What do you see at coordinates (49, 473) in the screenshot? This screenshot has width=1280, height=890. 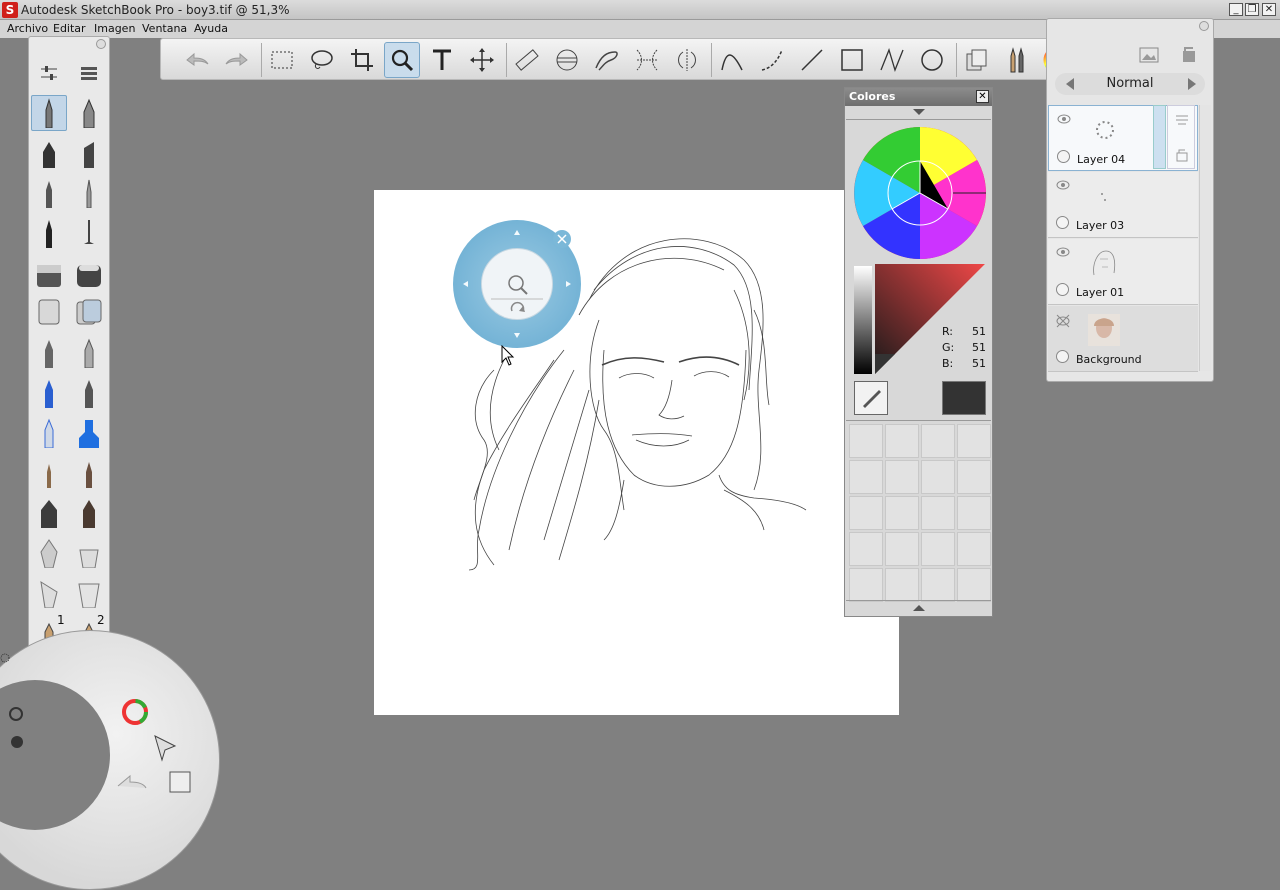 I see `small-brush` at bounding box center [49, 473].